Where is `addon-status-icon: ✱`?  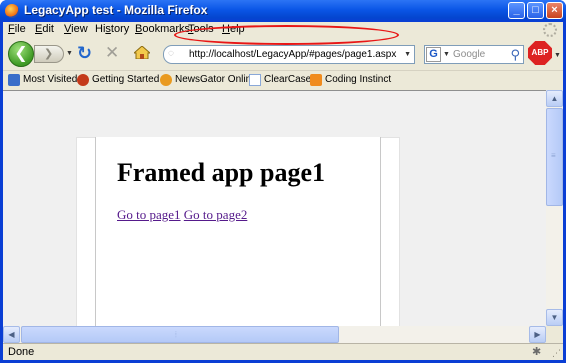 addon-status-icon: ✱ is located at coordinates (538, 351).